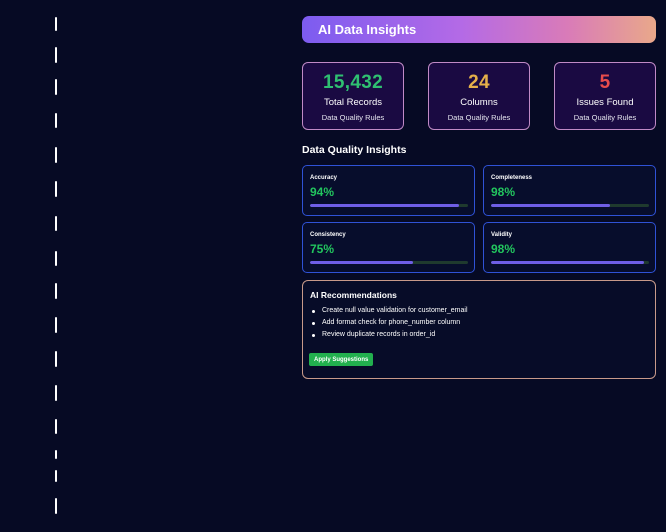 The width and height of the screenshot is (666, 532). Describe the element at coordinates (367, 29) in the screenshot. I see `banner-title: AI Data Insights` at that location.